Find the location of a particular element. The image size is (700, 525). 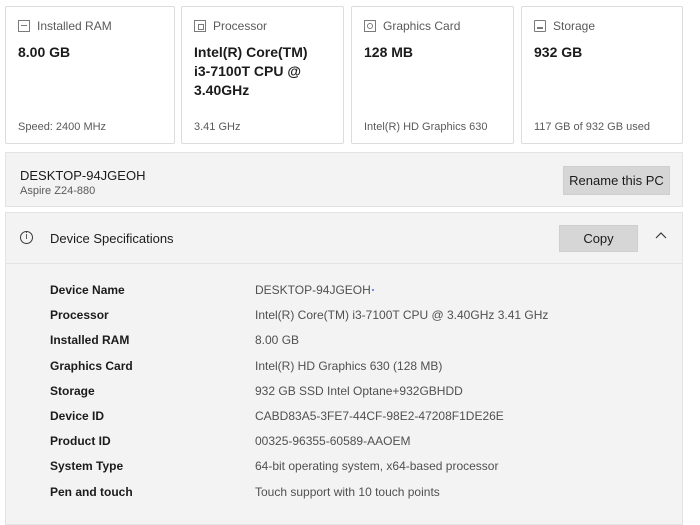

spec-value: Touch support with 10 touch points is located at coordinates (347, 491).